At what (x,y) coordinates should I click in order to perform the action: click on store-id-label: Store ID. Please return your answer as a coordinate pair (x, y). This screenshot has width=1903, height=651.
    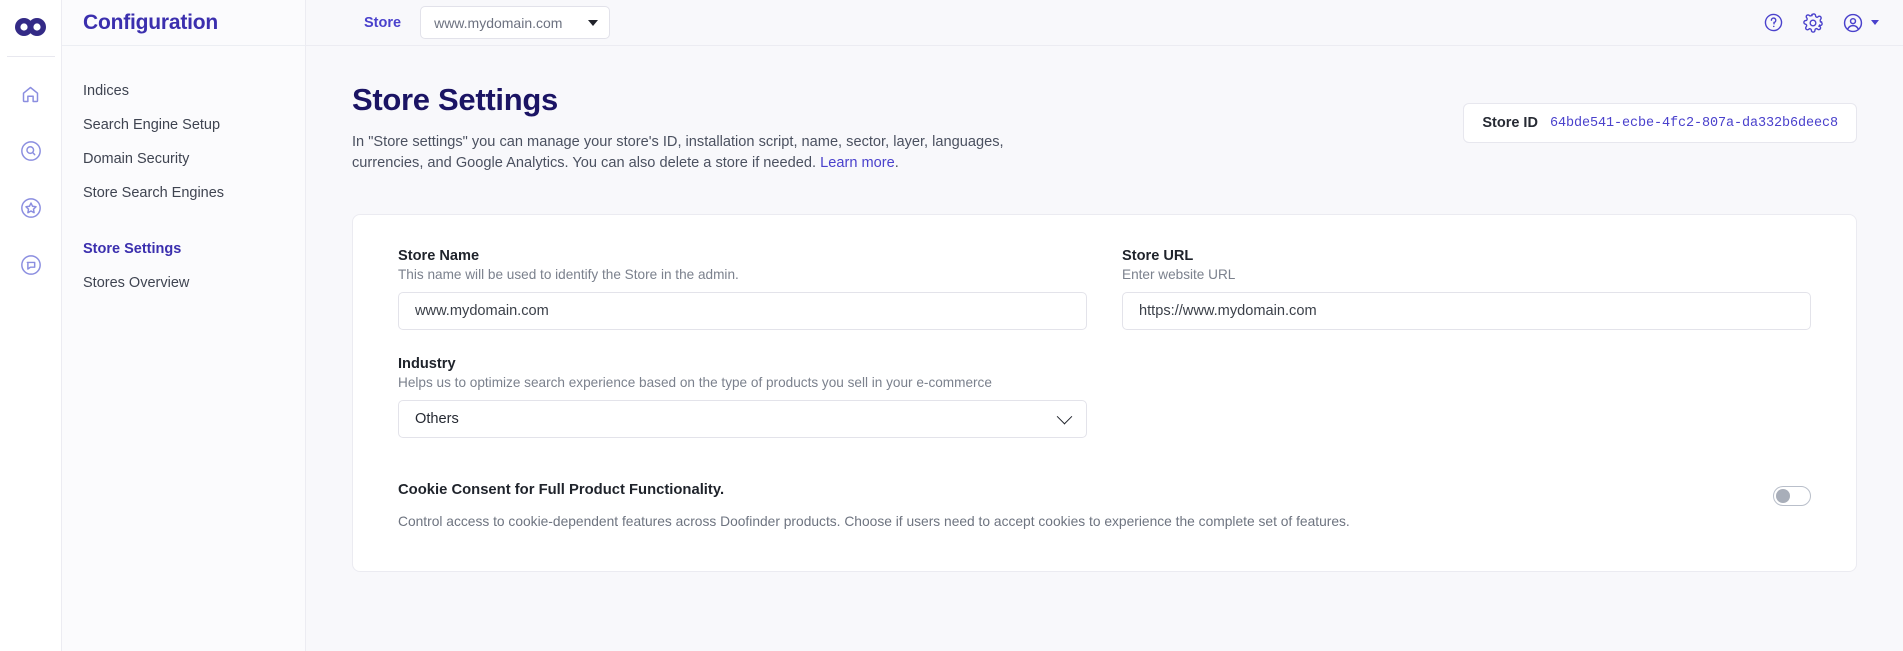
    Looking at the image, I should click on (1510, 123).